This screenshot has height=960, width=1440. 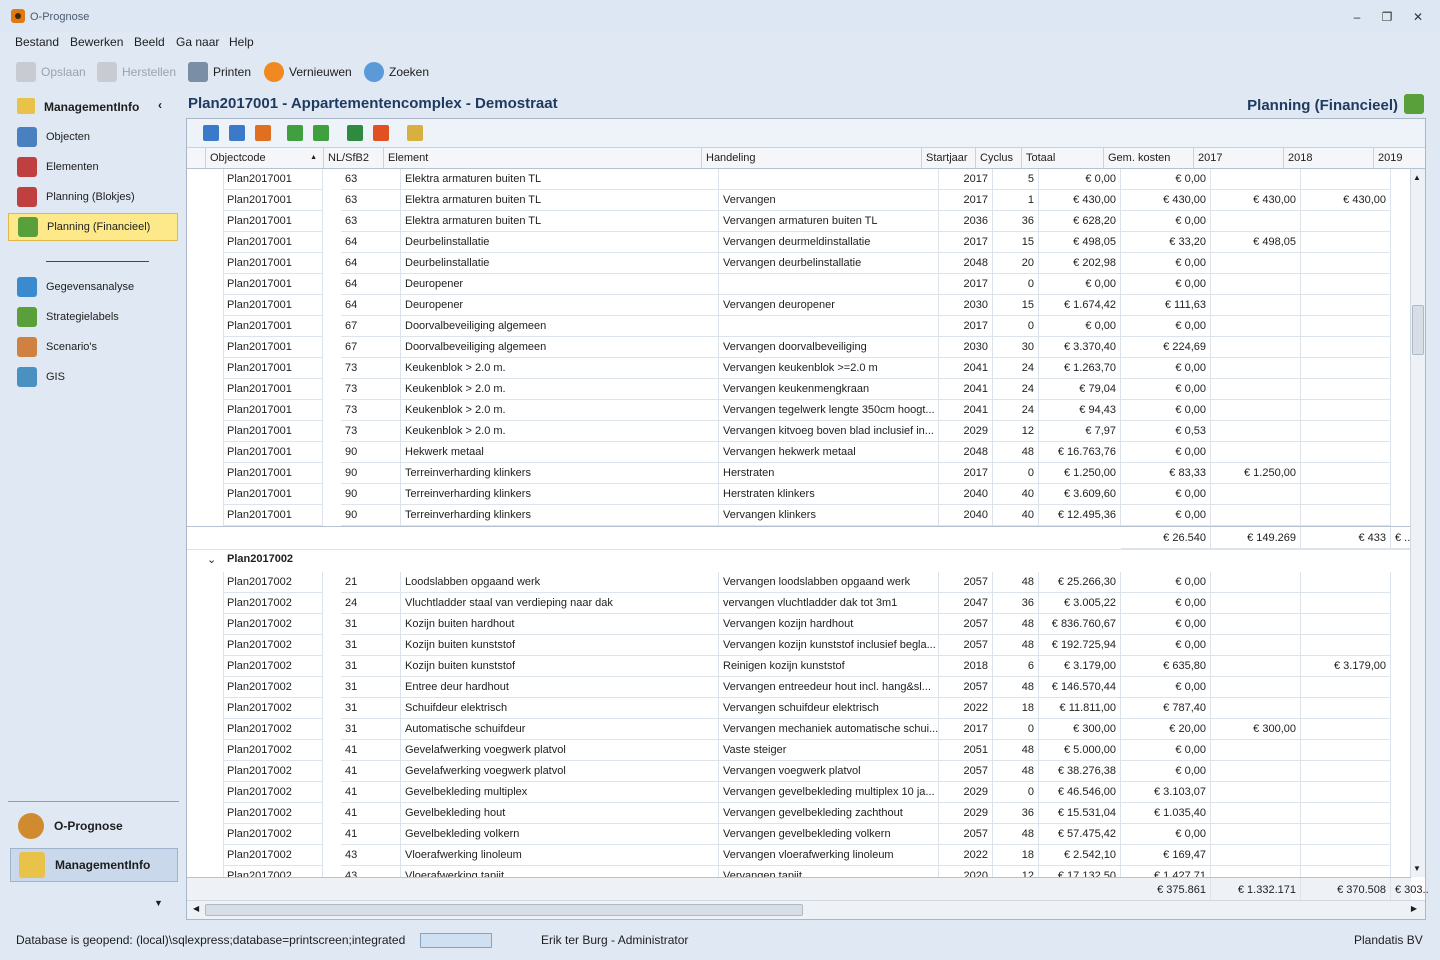 I want to click on column-header-4: Startjaar, so click(x=948, y=158).